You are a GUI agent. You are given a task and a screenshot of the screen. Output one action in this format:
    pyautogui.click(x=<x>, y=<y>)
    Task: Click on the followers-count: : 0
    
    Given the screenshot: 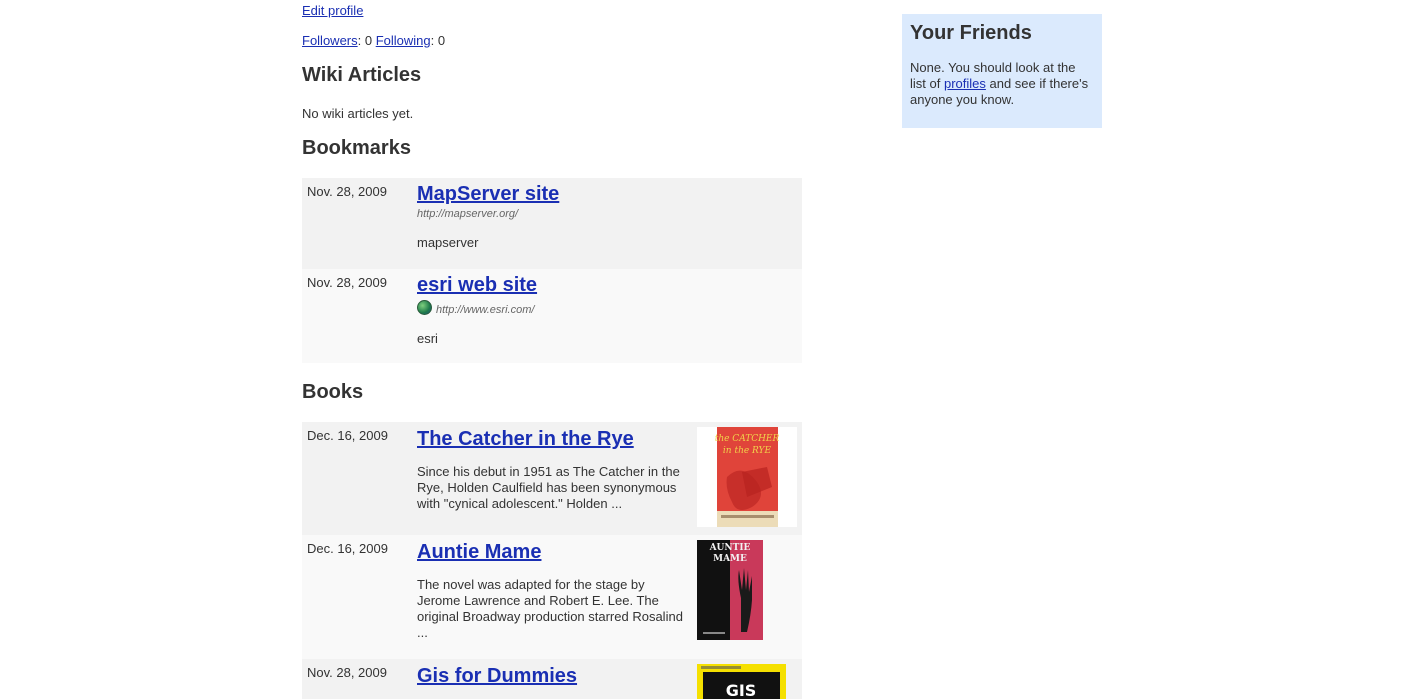 What is the action you would take?
    pyautogui.click(x=366, y=40)
    